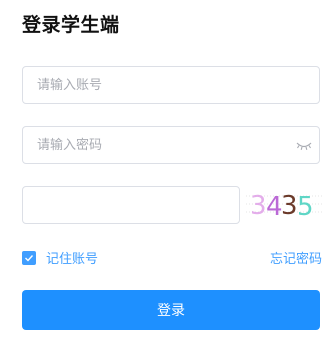  I want to click on login-button: 登录, so click(171, 310).